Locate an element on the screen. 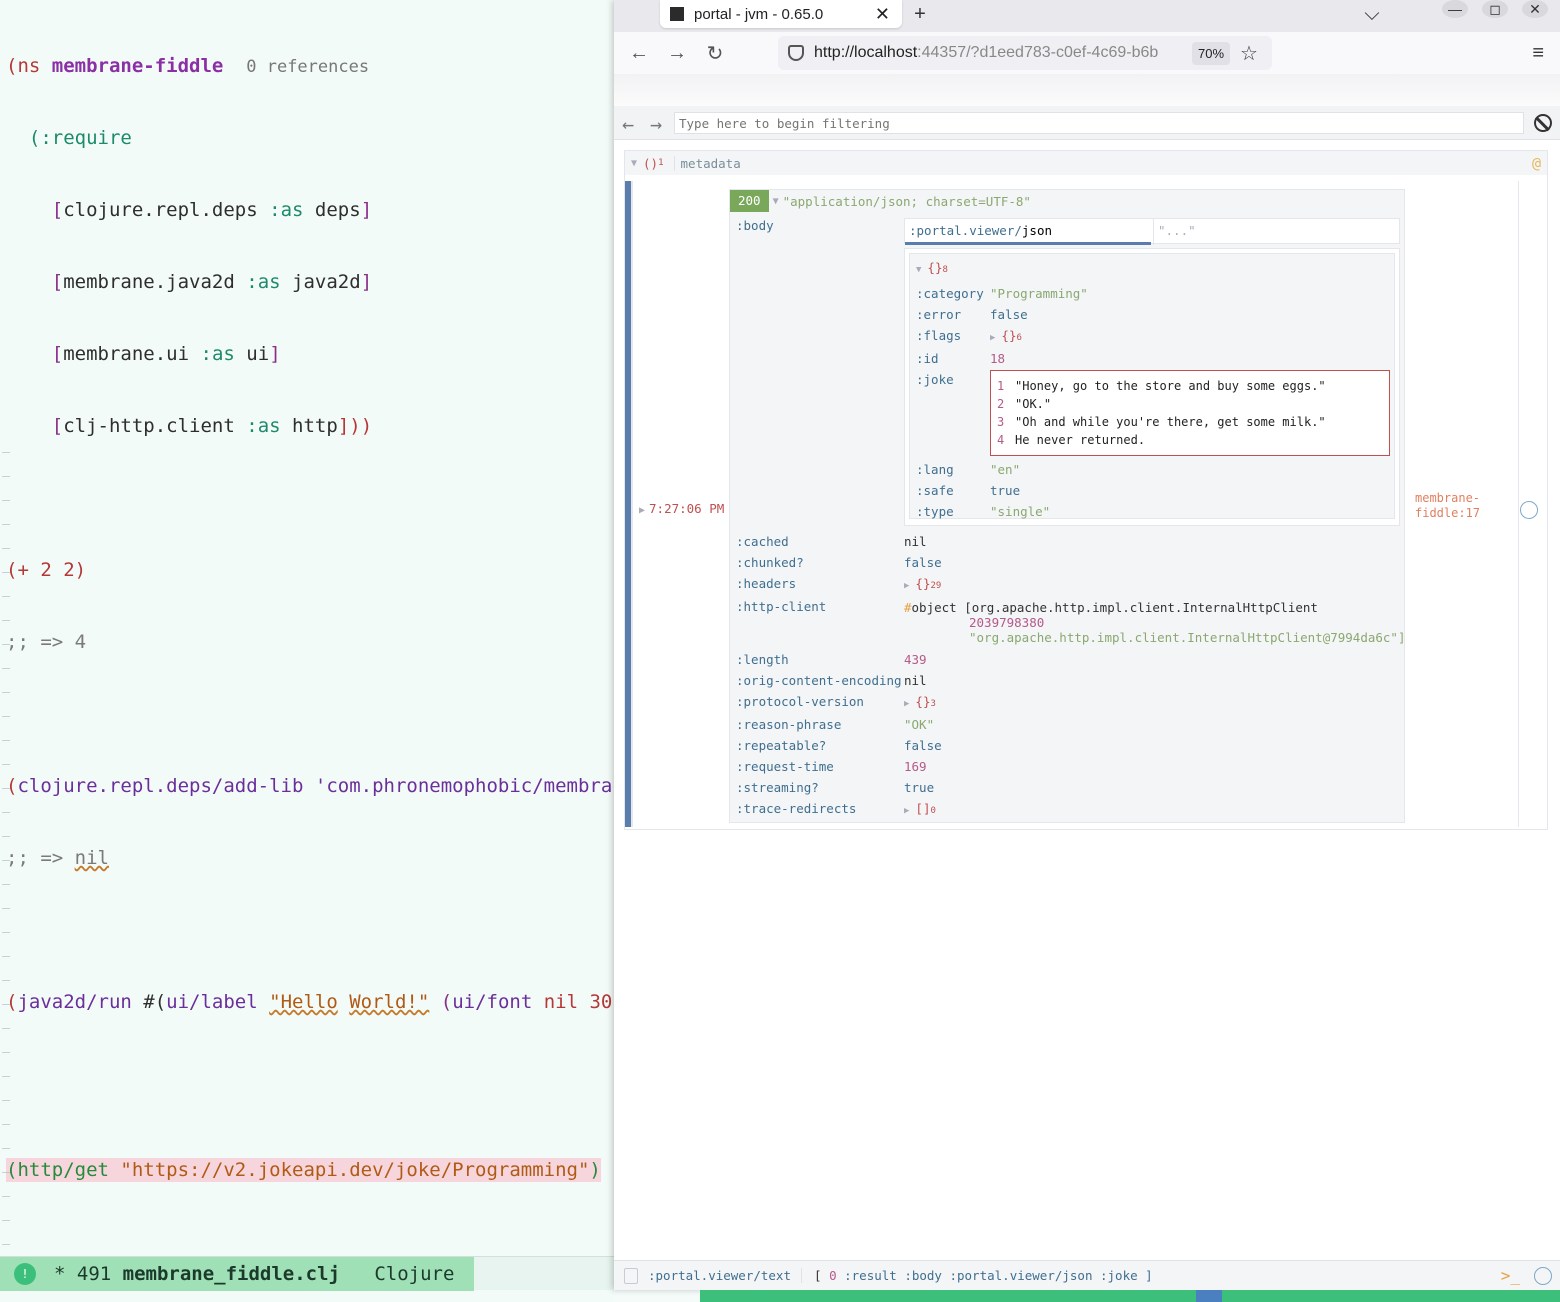  collection-braces: {} is located at coordinates (1009, 335).